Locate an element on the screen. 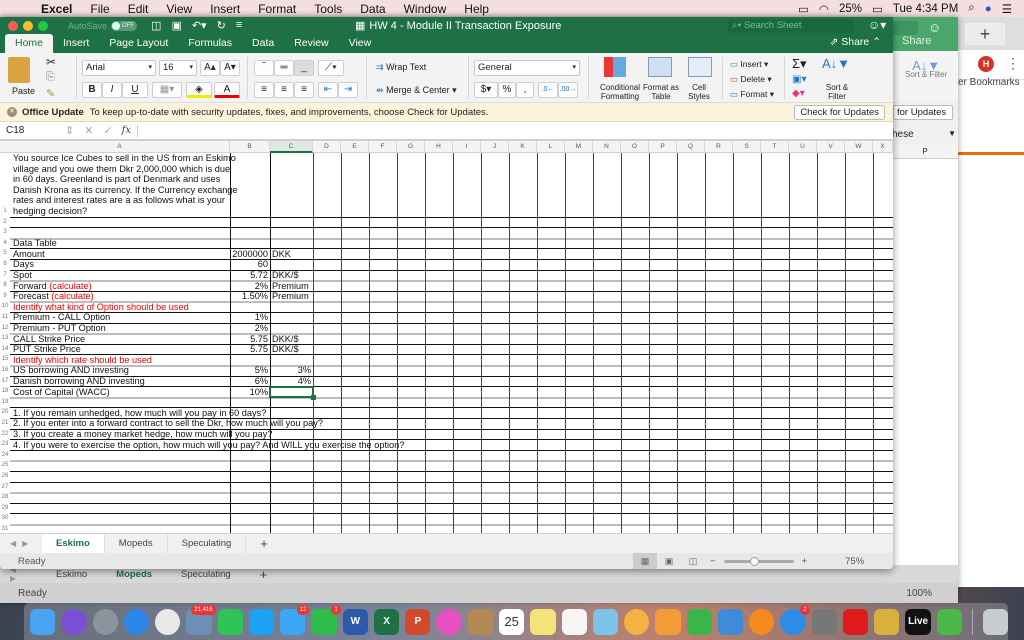  row-header-20: 20 is located at coordinates (5, 412).